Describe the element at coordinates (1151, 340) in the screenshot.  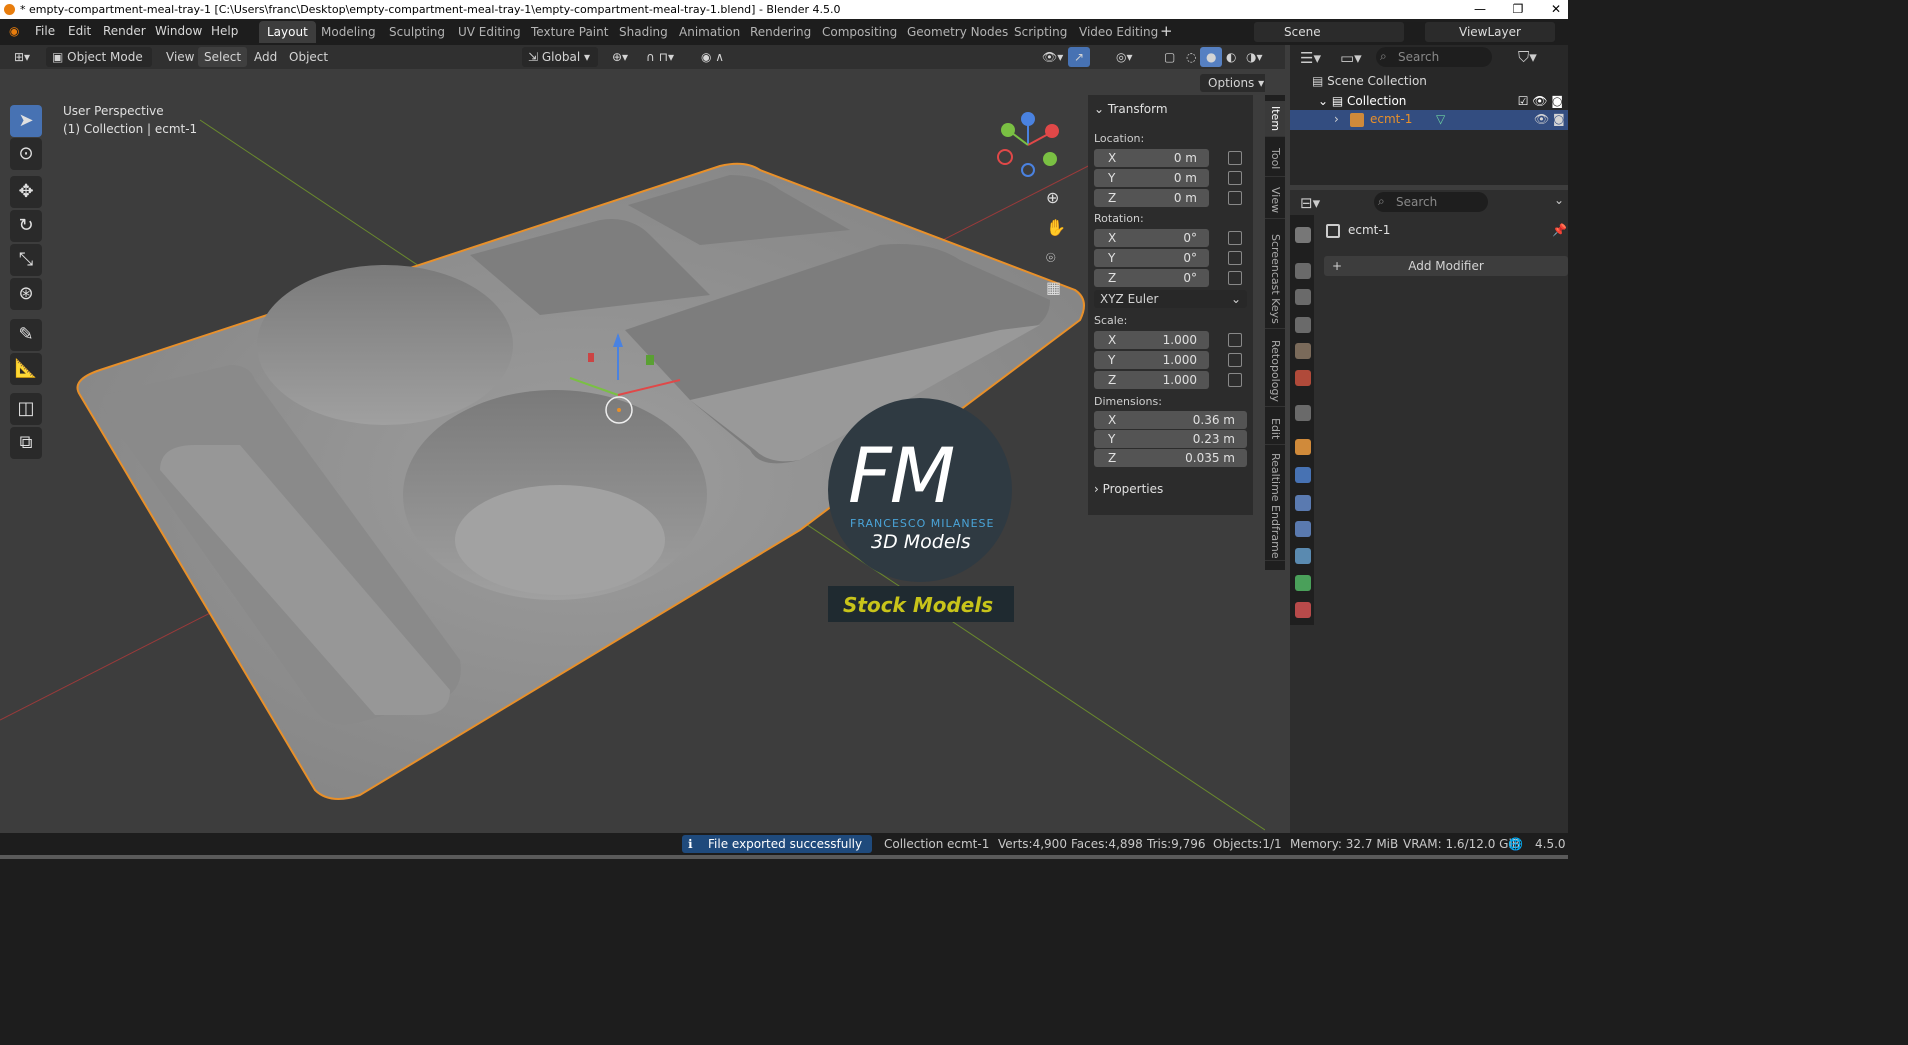
I see `scale-x-field: X 1.000` at that location.